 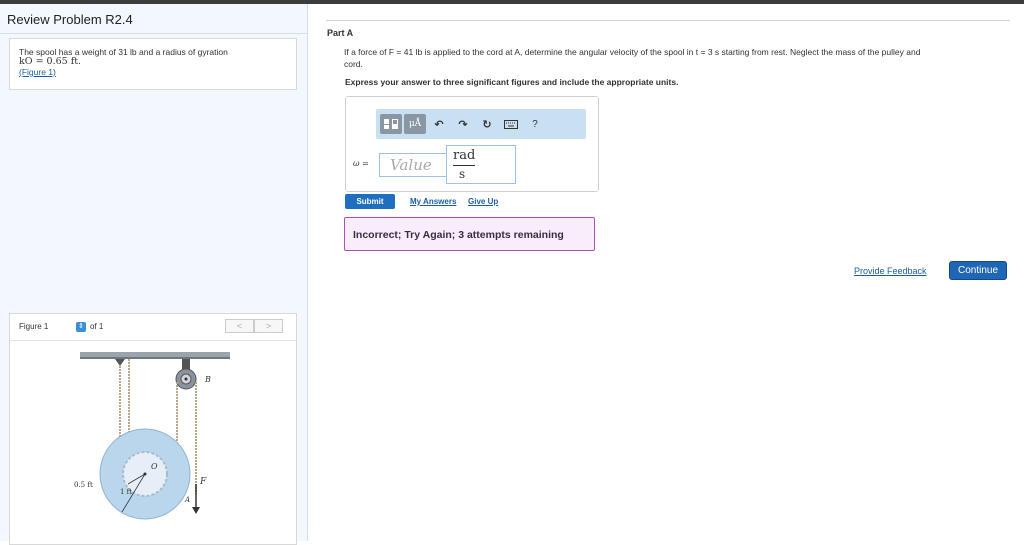 I want to click on units-icon: μÅ, so click(x=415, y=124).